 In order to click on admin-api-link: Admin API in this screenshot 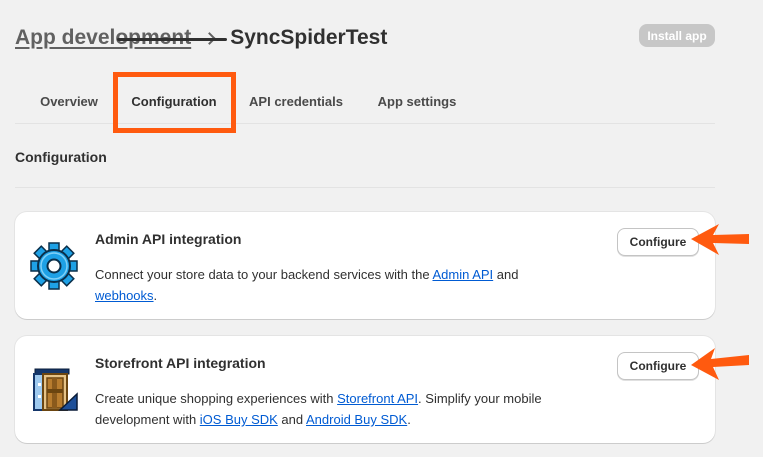, I will do `click(462, 274)`.